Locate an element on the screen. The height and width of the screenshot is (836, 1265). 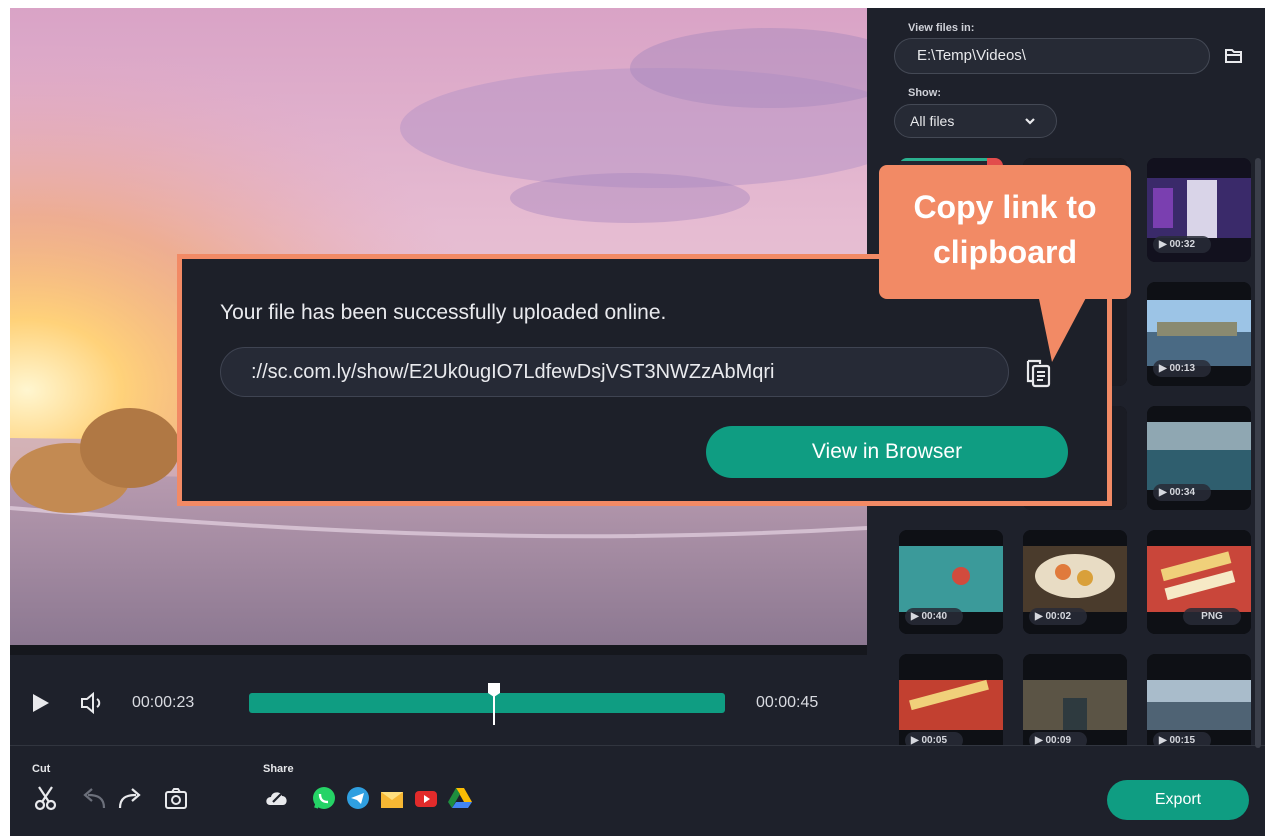
duration-badge: ▶ 00:15 is located at coordinates (1182, 738).